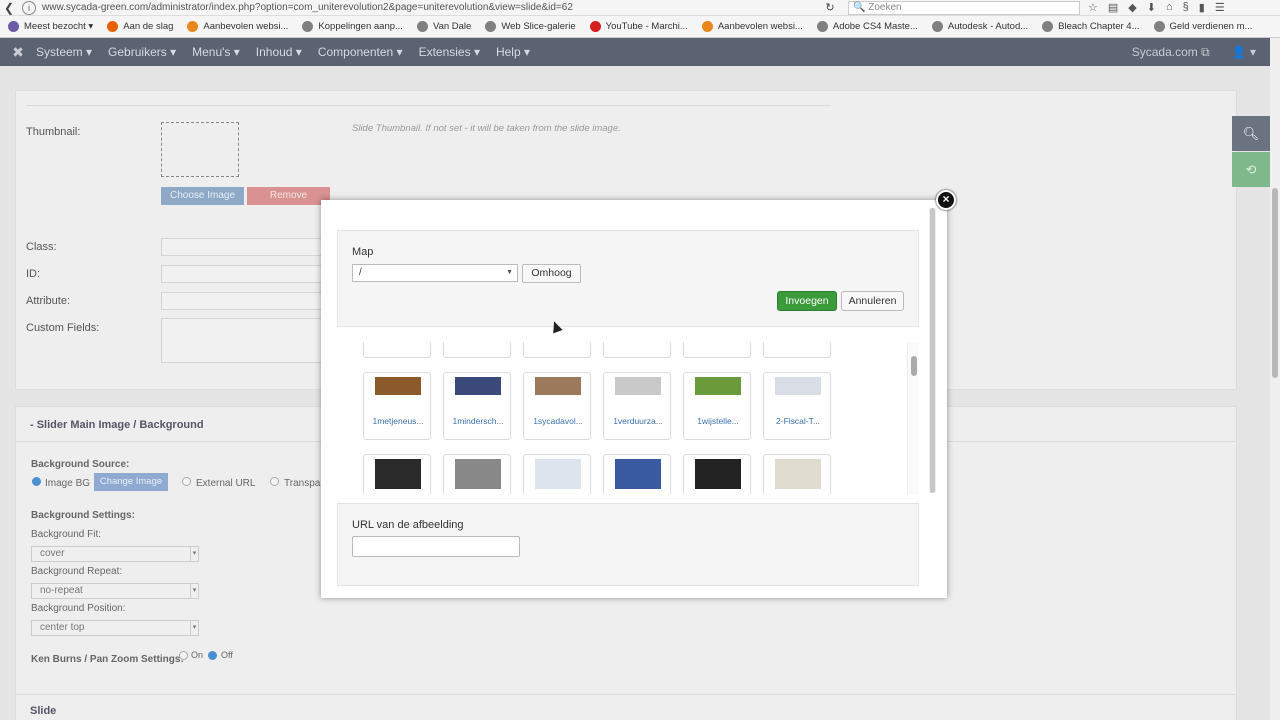 This screenshot has height=720, width=1280. What do you see at coordinates (115, 628) in the screenshot?
I see `bg-position-select: center top ▾` at bounding box center [115, 628].